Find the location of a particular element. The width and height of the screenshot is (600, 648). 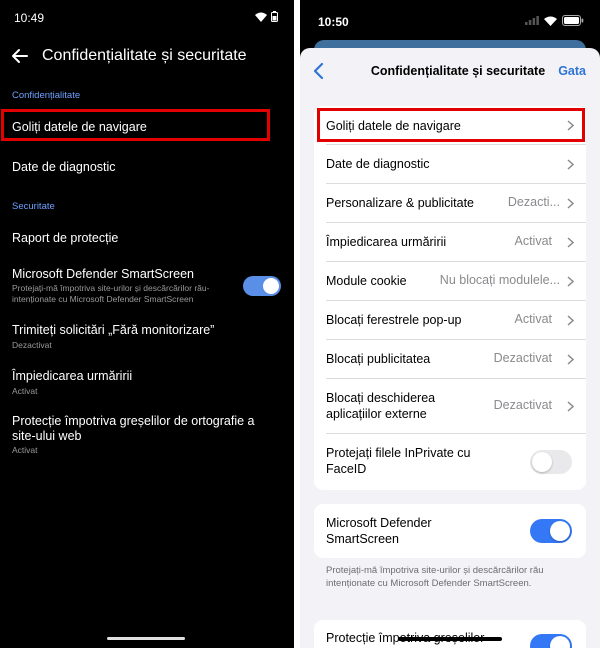

row-label: Blocați ferestrele pop-up is located at coordinates (394, 320).